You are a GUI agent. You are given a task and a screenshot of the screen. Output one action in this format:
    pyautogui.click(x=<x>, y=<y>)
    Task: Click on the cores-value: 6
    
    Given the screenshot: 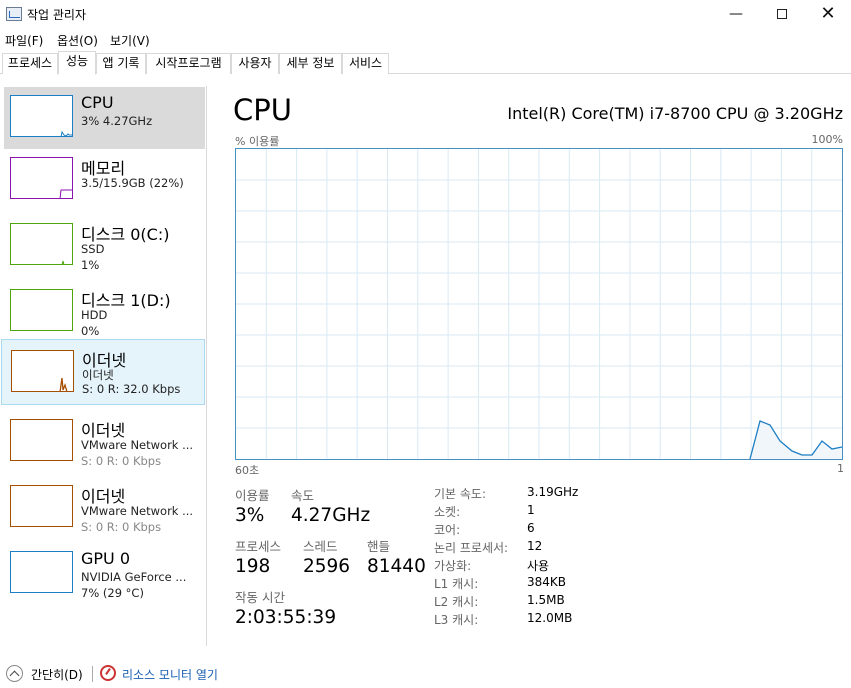 What is the action you would take?
    pyautogui.click(x=531, y=528)
    